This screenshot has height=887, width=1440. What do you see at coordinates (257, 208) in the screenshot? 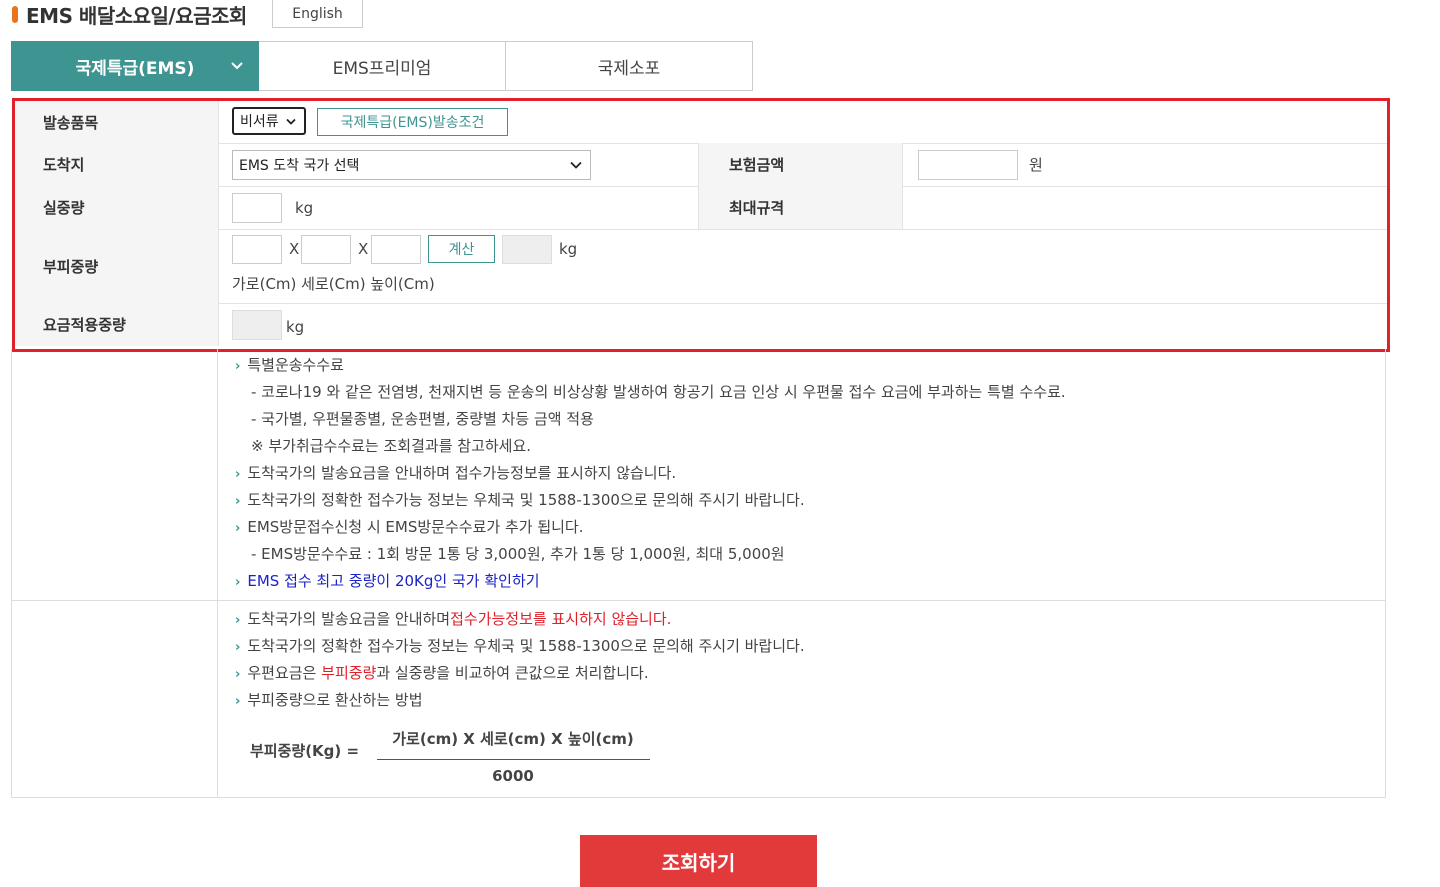
I see `weight-input` at bounding box center [257, 208].